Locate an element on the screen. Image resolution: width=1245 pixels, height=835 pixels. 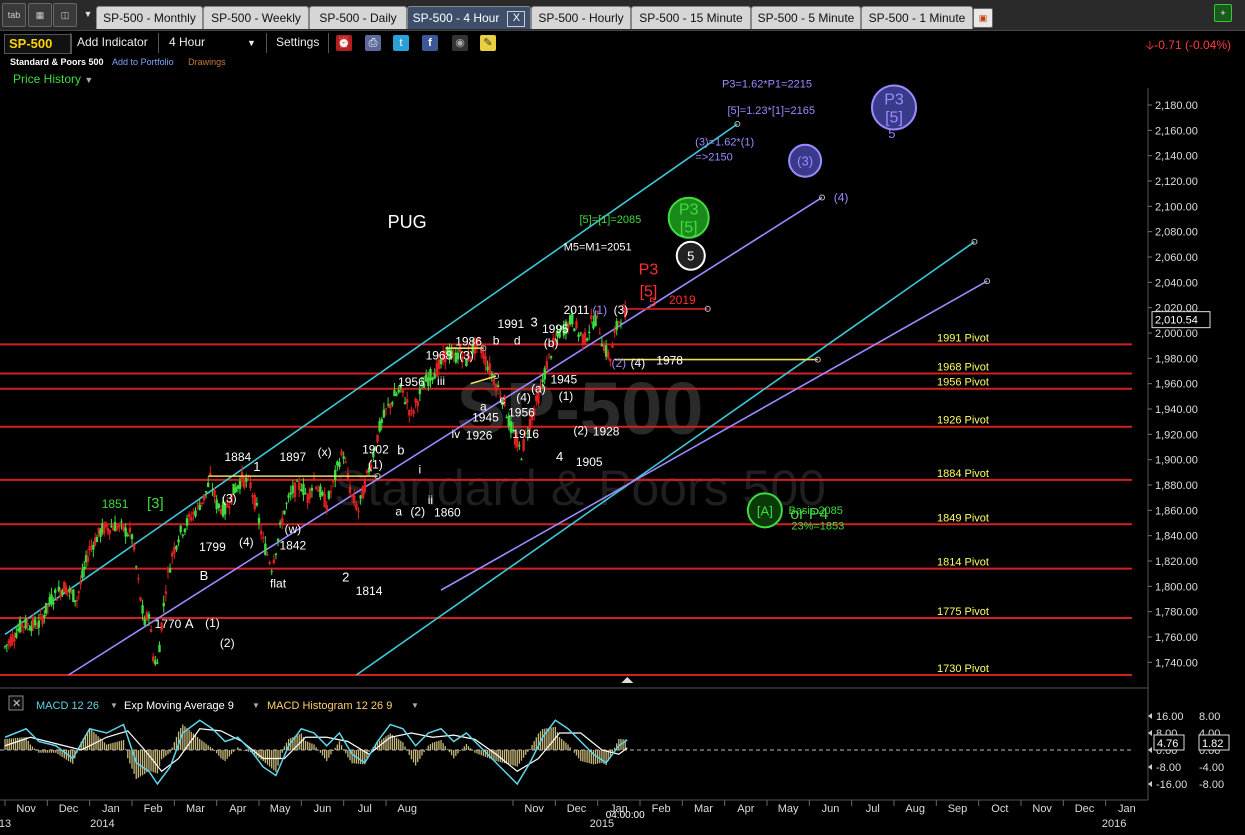
histogram-value-box is located at coordinates (1214, 742).